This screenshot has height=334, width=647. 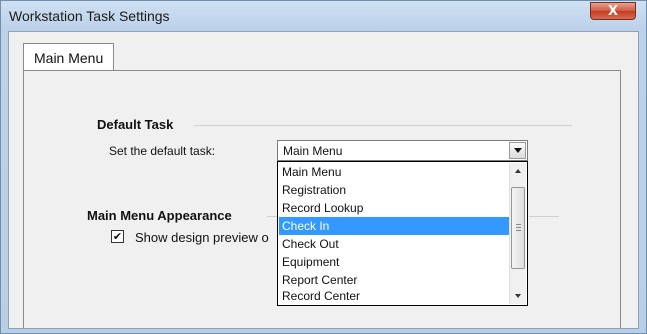 I want to click on scroll-down-button, so click(x=518, y=296).